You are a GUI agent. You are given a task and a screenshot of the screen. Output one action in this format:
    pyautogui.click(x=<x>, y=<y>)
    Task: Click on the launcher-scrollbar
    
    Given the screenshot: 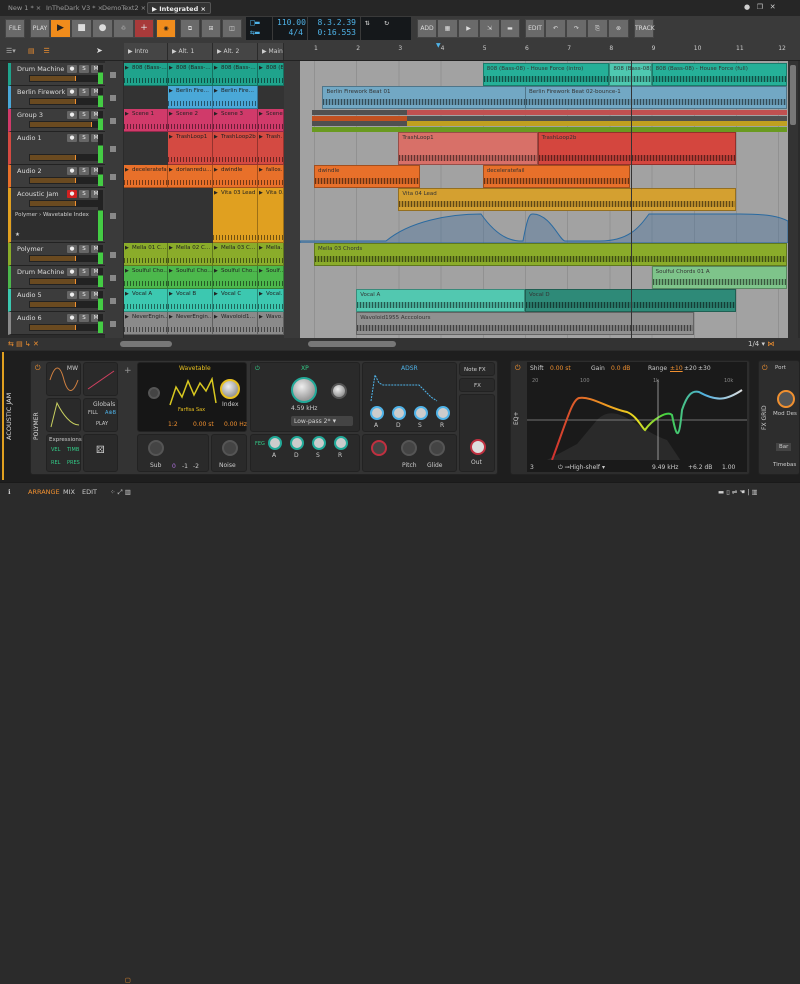 What is the action you would take?
    pyautogui.click(x=146, y=344)
    